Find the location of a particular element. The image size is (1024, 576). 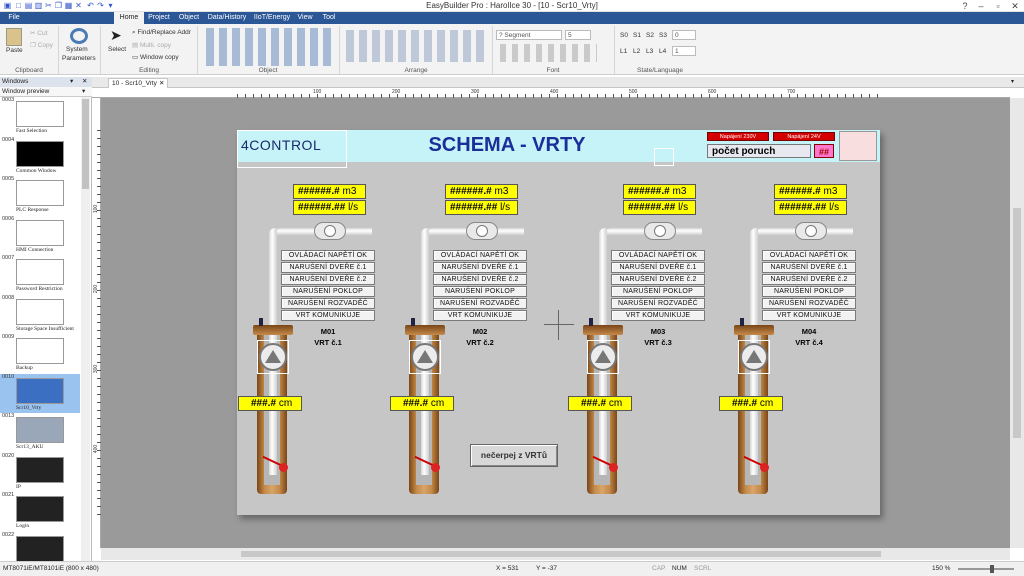

pump-arrow-icon is located at coordinates (273, 356).